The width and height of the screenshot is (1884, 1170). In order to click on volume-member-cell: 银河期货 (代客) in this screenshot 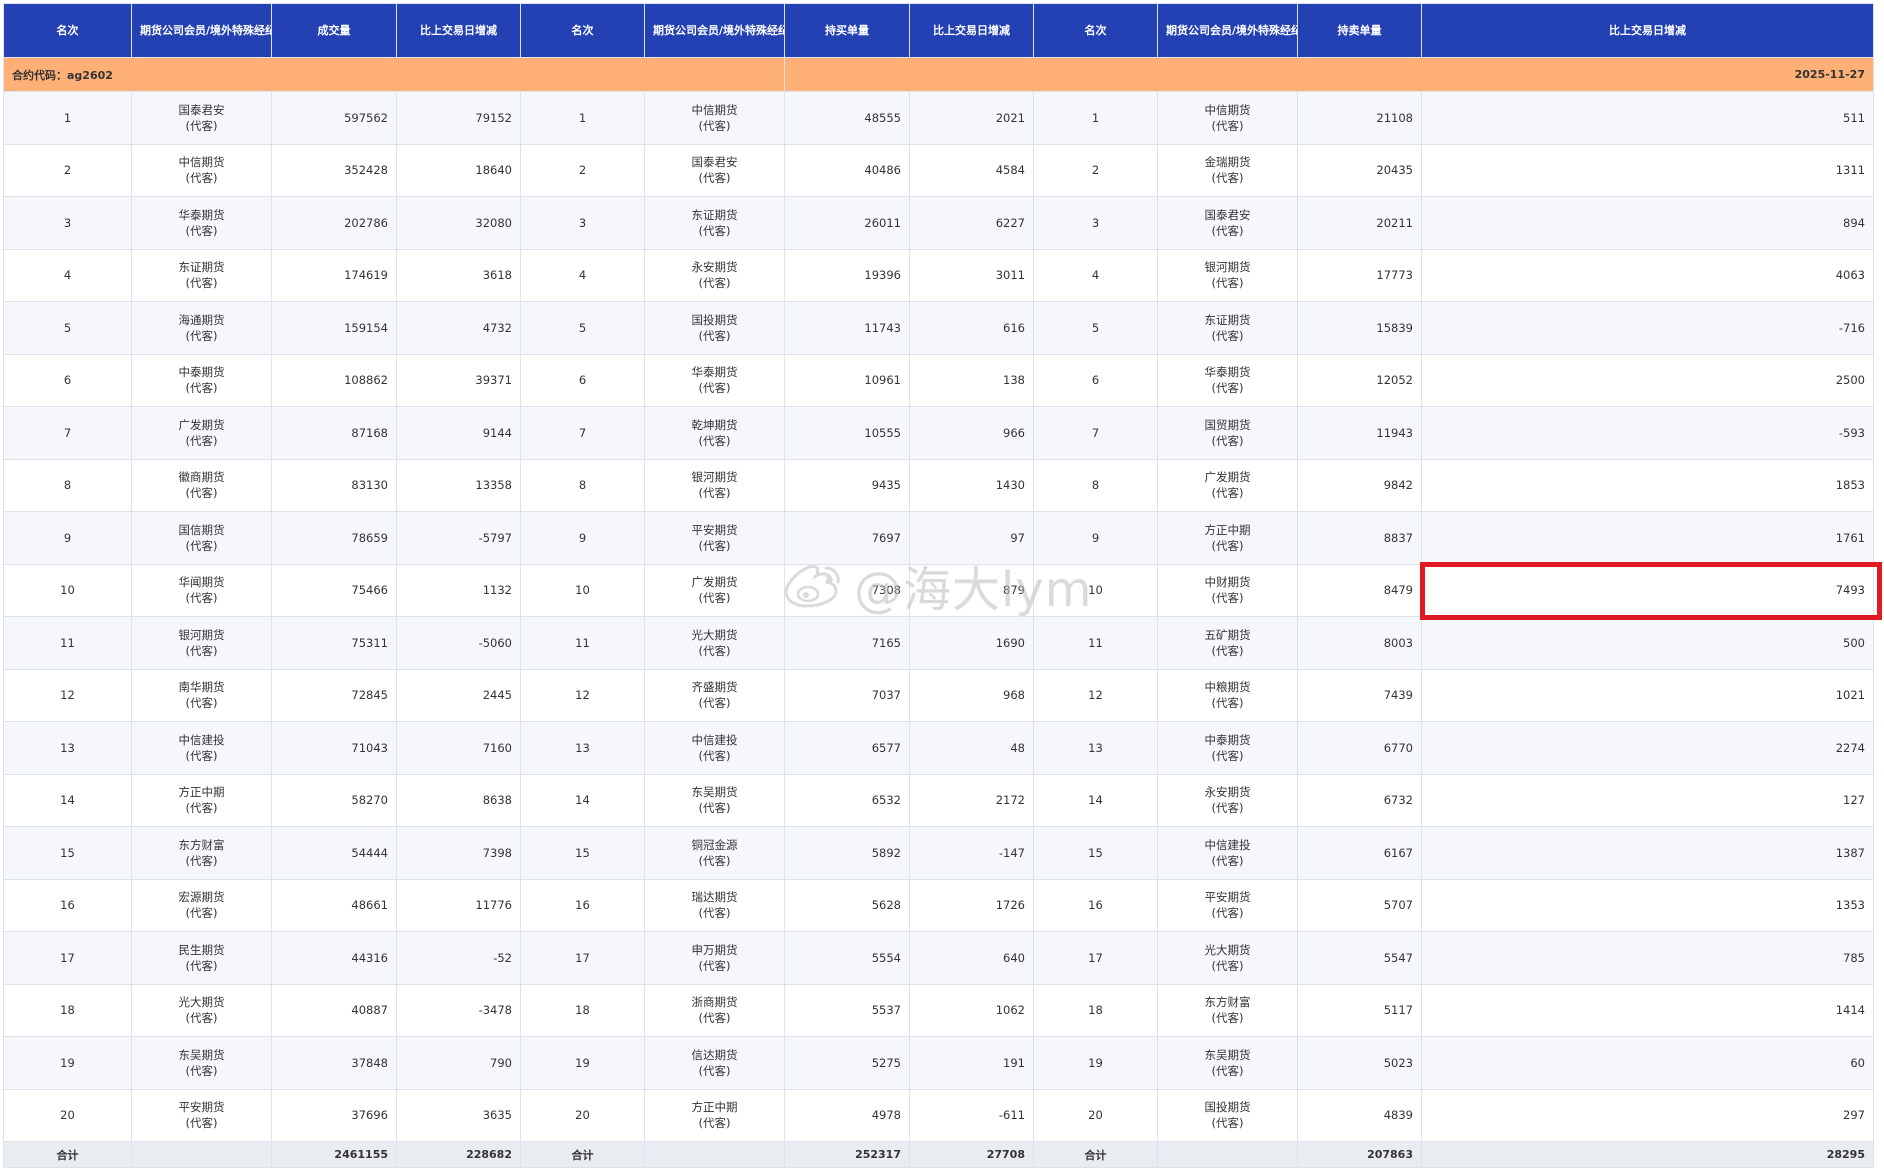, I will do `click(201, 643)`.